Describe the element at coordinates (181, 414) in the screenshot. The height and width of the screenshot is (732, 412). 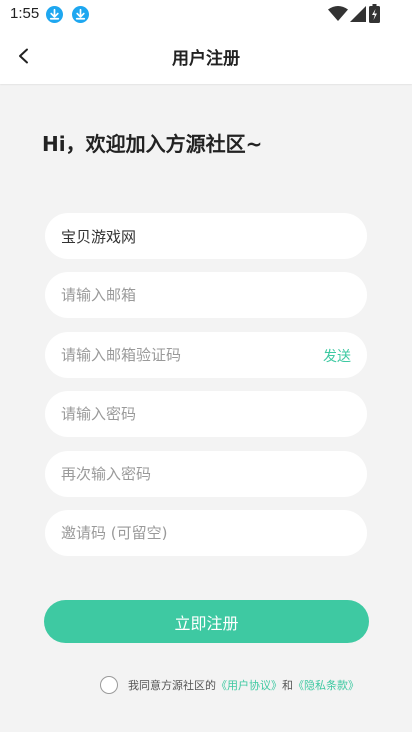
I see `password-input` at that location.